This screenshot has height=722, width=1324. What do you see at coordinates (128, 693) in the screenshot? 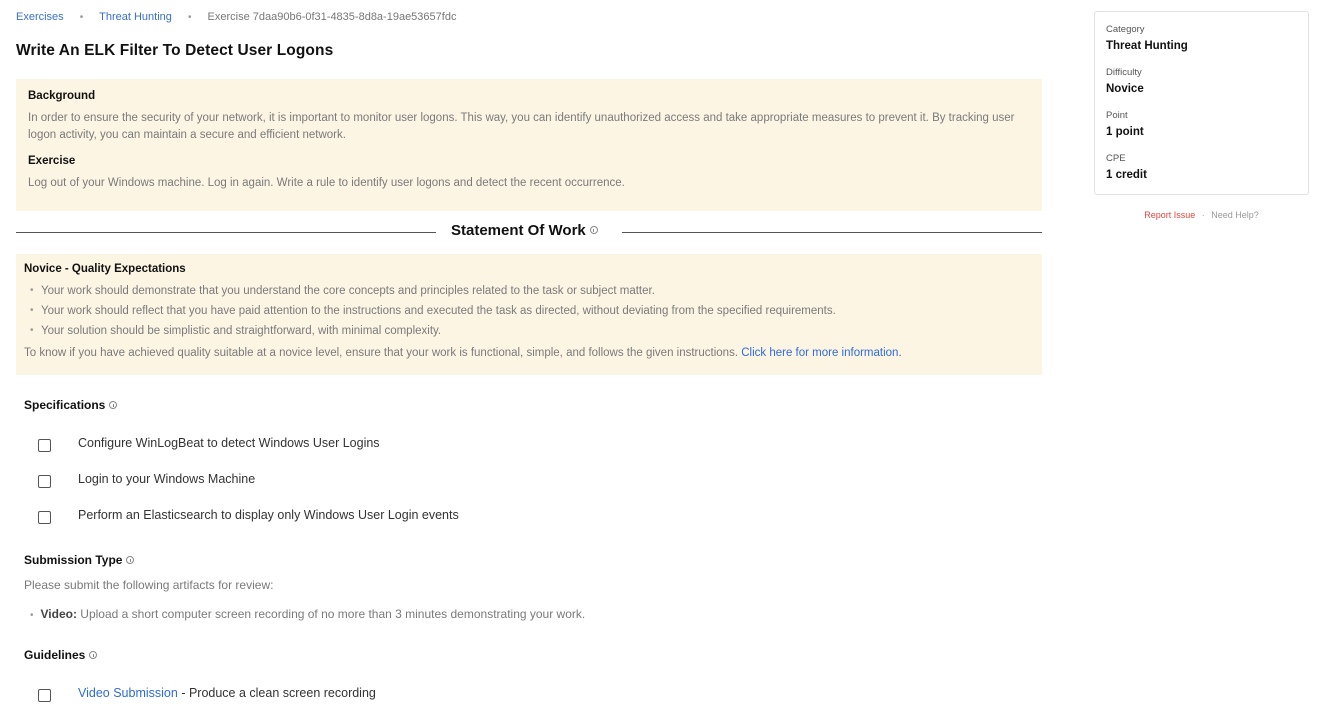
I see `video-submission-link: Video Submission` at bounding box center [128, 693].